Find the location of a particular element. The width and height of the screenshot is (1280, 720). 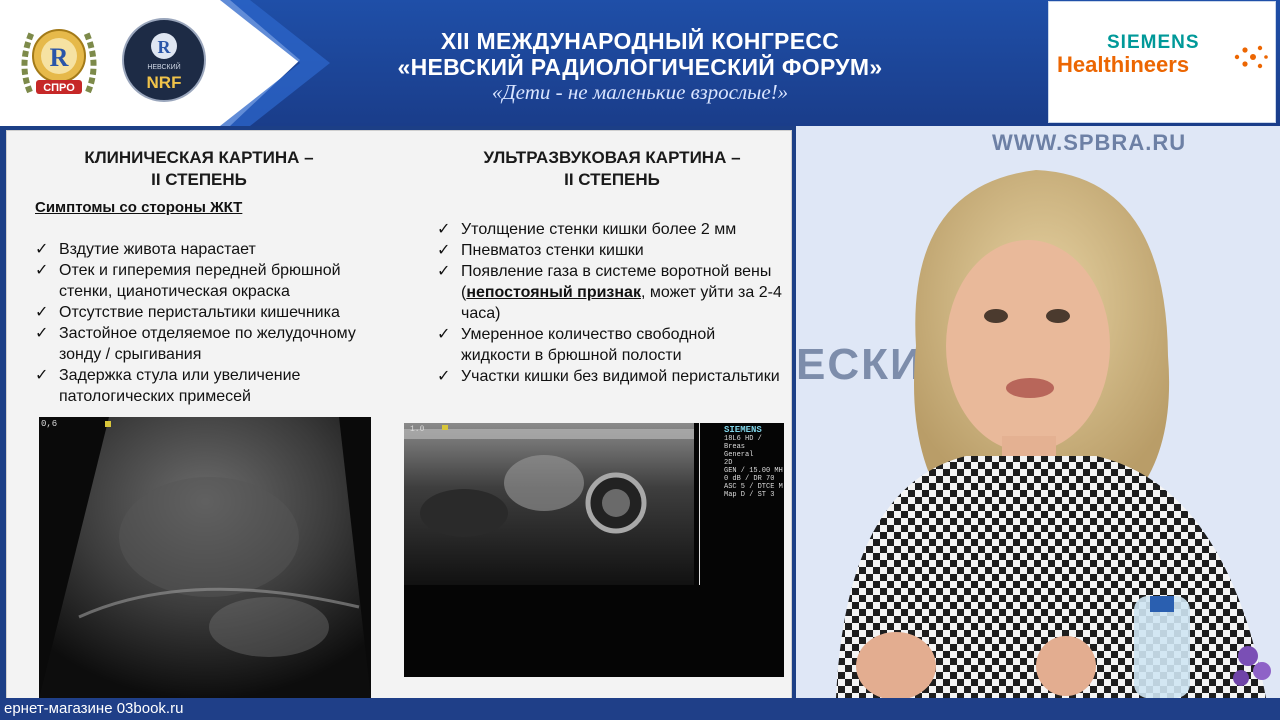

spro-laurel-logo: R СПРО is located at coordinates (59, 61).